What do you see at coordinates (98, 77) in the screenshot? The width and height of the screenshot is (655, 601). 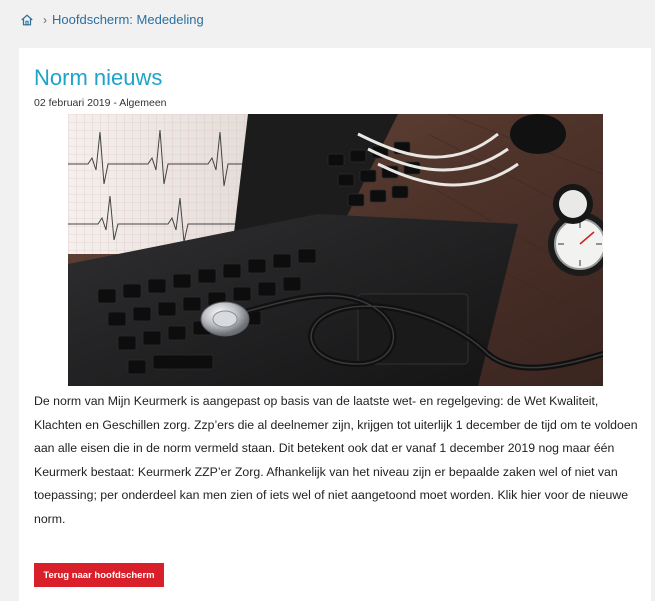 I see `article-title: Norm nieuws` at bounding box center [98, 77].